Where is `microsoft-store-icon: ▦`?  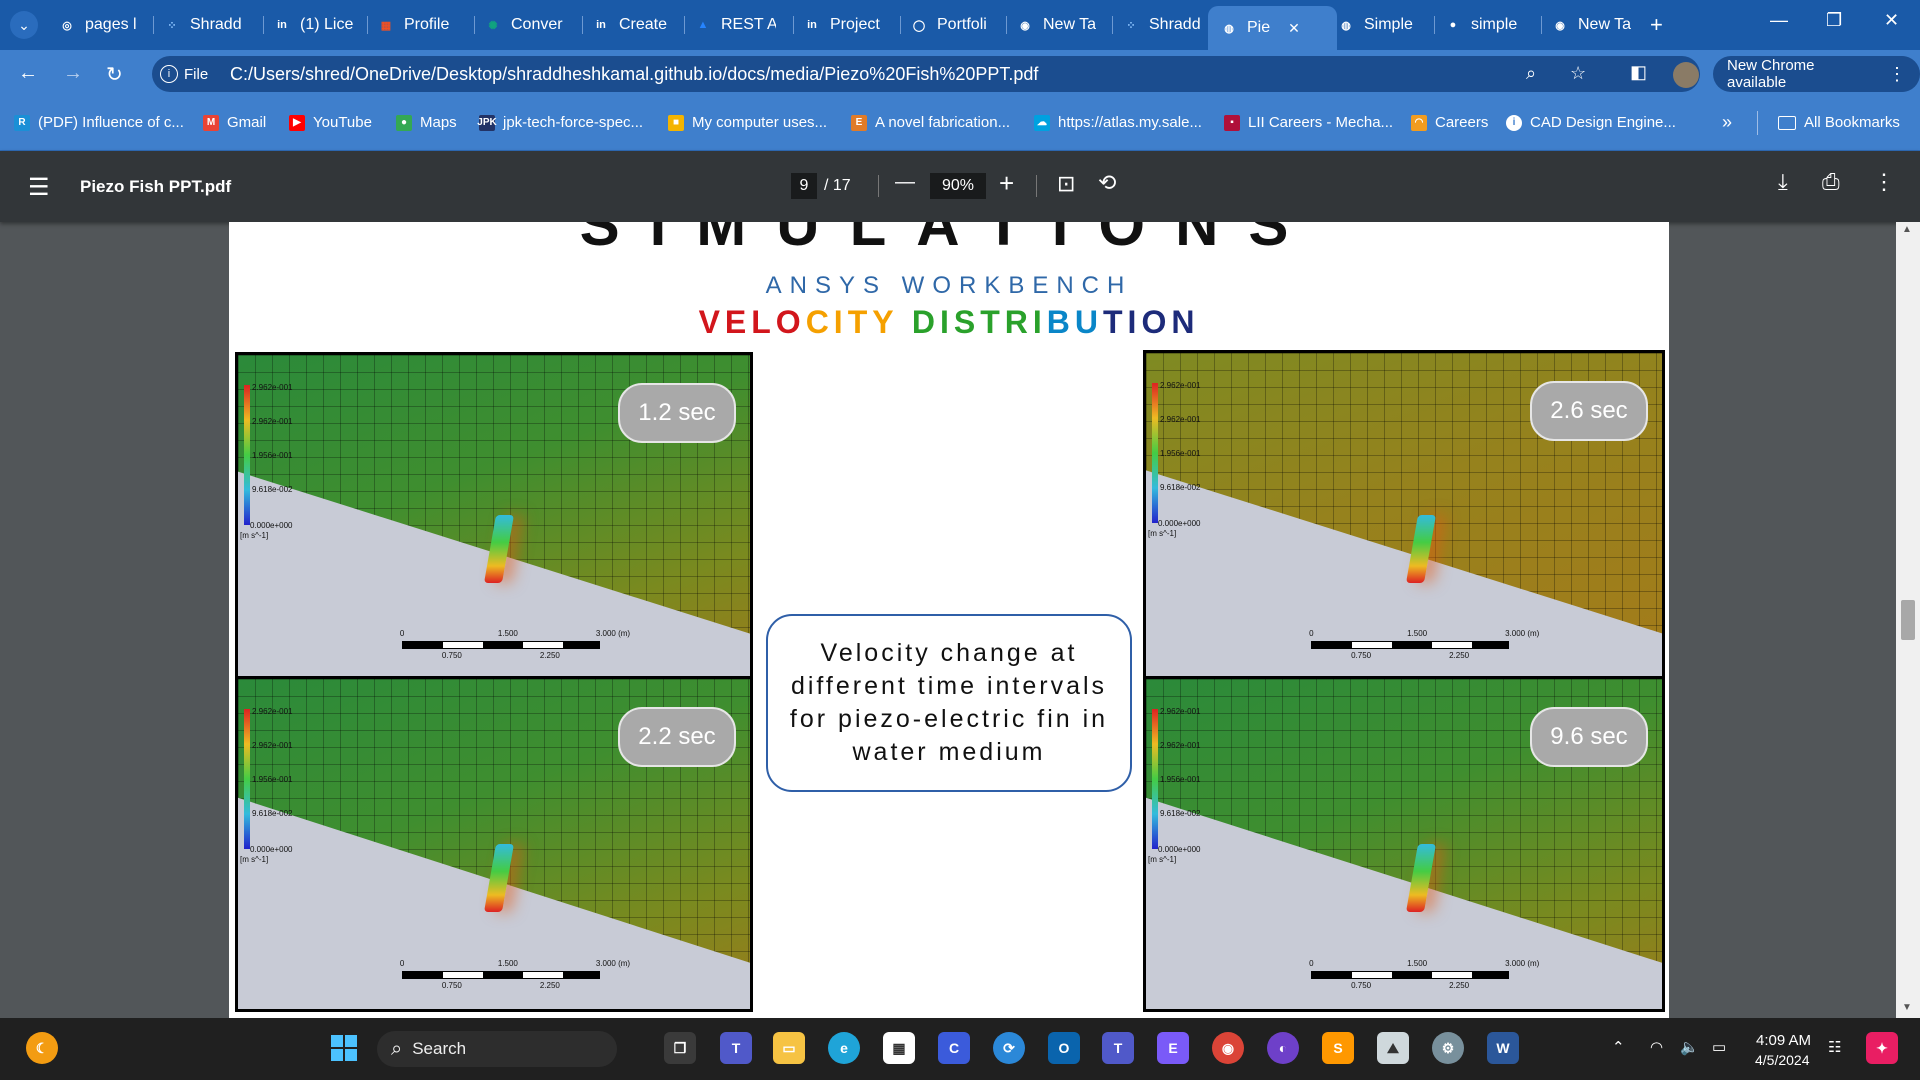 microsoft-store-icon: ▦ is located at coordinates (899, 1048).